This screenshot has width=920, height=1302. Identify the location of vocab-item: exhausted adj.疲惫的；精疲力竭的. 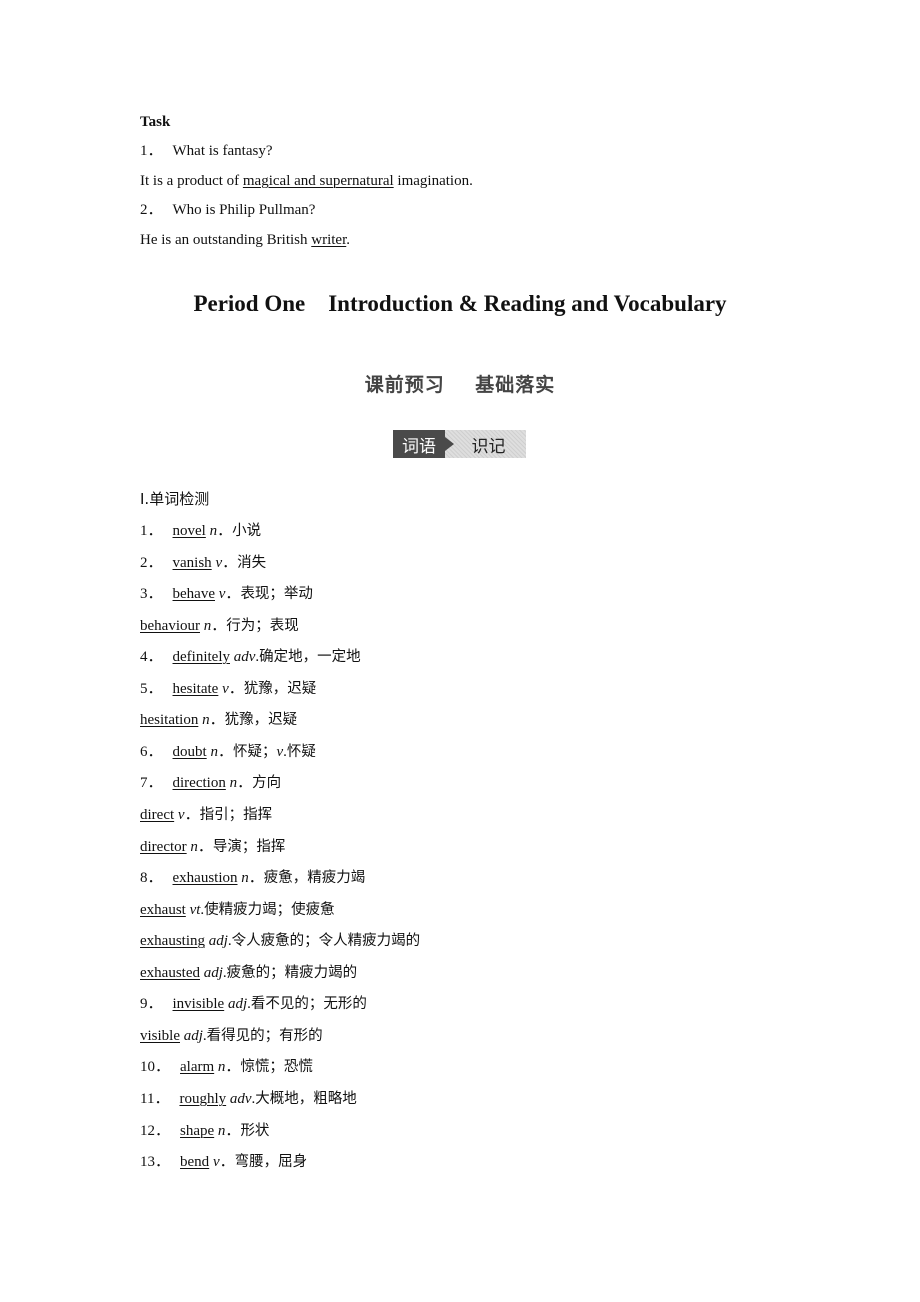
(248, 973).